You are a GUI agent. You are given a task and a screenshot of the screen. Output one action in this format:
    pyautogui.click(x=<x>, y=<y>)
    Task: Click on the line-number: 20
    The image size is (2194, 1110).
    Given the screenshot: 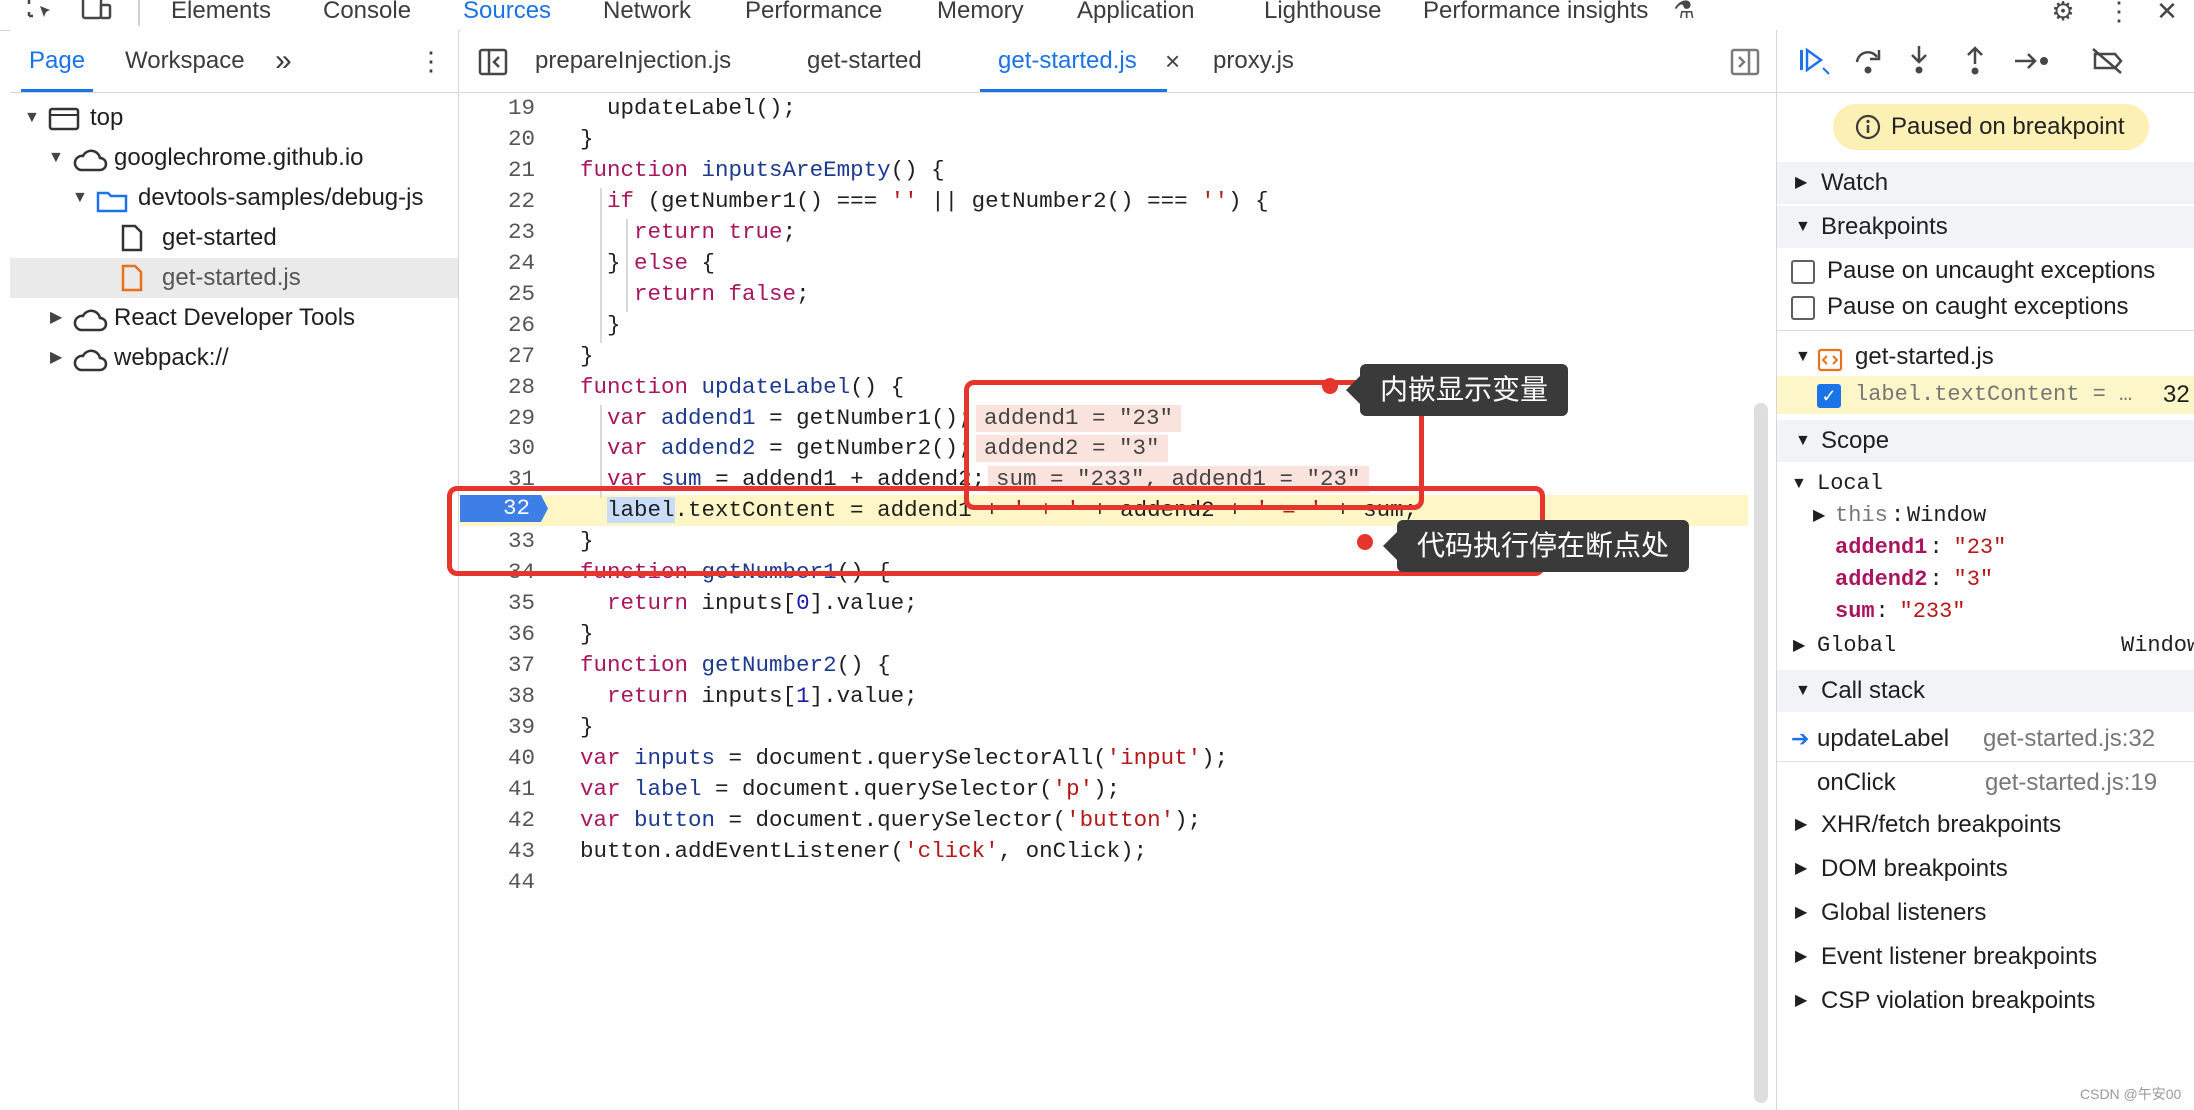 What is the action you would take?
    pyautogui.click(x=497, y=139)
    